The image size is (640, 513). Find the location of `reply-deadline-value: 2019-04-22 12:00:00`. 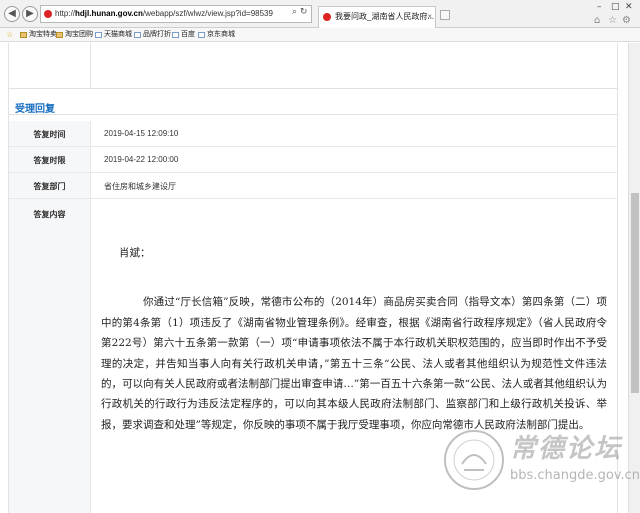

reply-deadline-value: 2019-04-22 12:00:00 is located at coordinates (141, 159).